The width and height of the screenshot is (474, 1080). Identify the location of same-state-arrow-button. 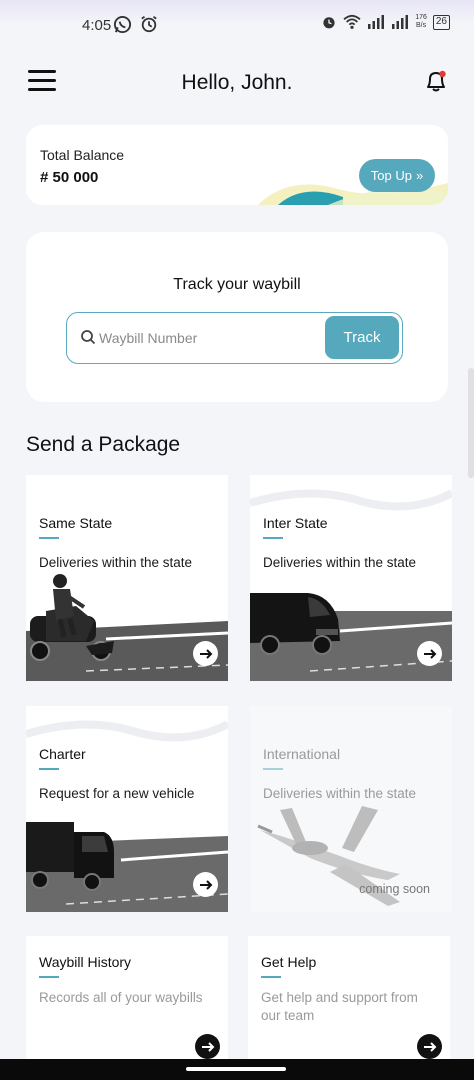
(205, 653).